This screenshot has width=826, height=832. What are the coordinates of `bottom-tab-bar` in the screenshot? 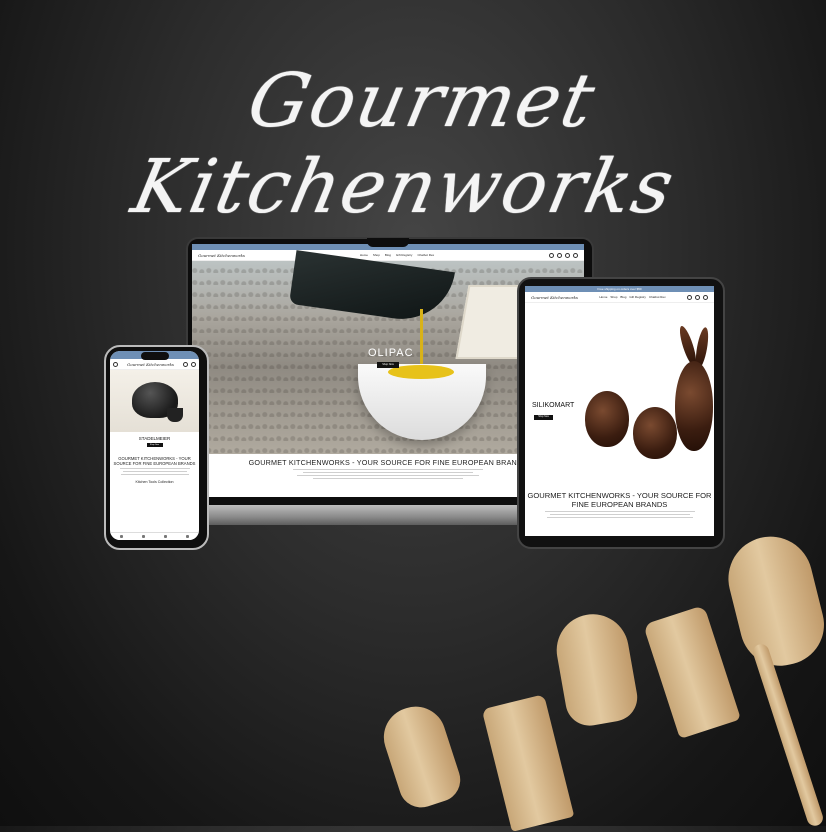 It's located at (154, 536).